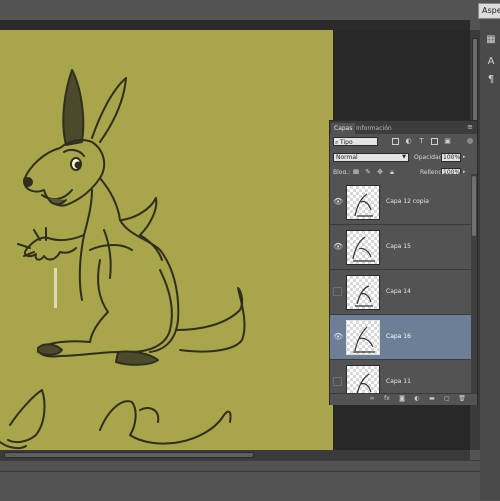  Describe the element at coordinates (250, 15) in the screenshot. I see `options-bar` at that location.